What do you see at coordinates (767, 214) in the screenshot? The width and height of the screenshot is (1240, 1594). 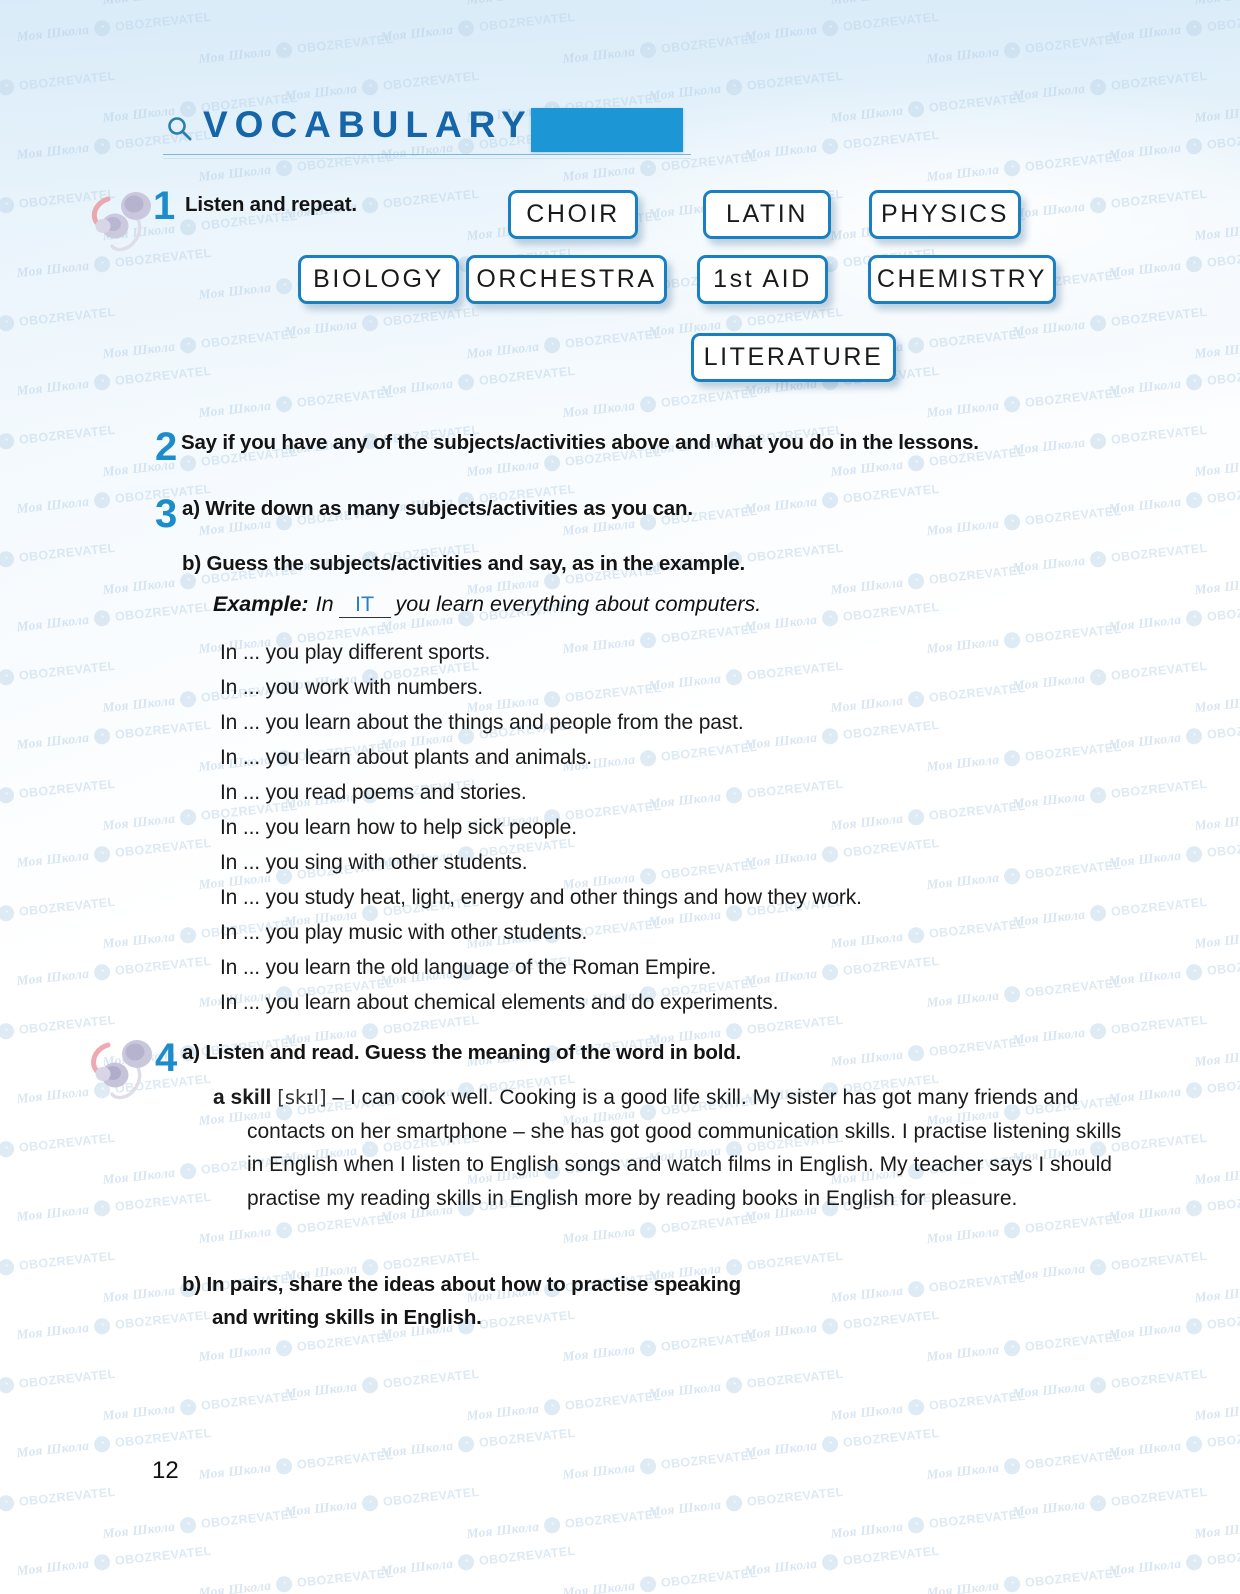 I see `word-card-latin: LATIN` at bounding box center [767, 214].